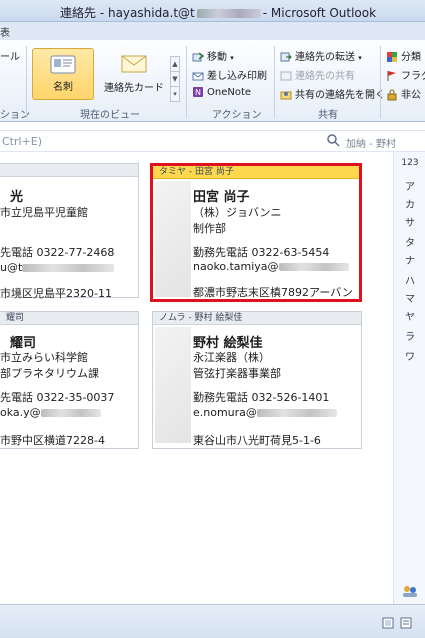 This screenshot has height=638, width=425. I want to click on categorize-button: 分類, so click(403, 56).